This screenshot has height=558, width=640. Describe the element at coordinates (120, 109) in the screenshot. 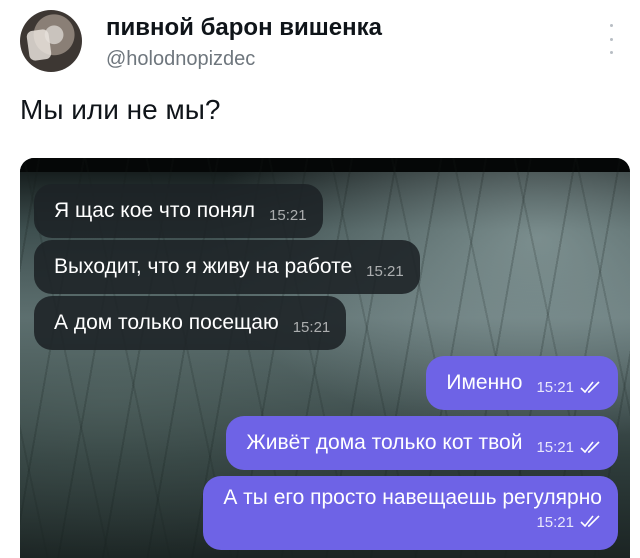

I see `tweet-text: Мы или не мы?` at that location.